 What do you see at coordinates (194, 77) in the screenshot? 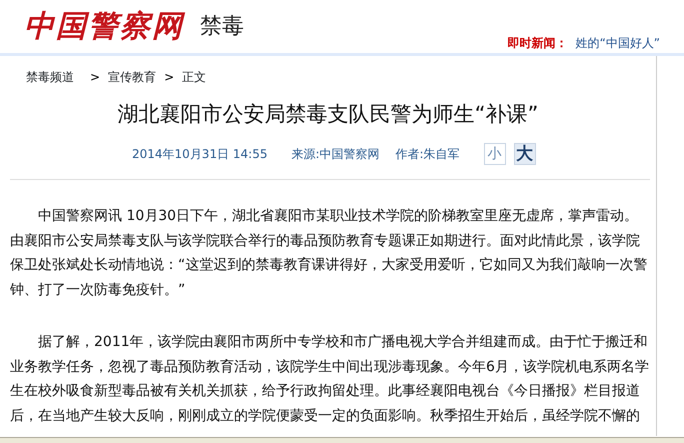
I see `breadcrumb-link: 正文` at bounding box center [194, 77].